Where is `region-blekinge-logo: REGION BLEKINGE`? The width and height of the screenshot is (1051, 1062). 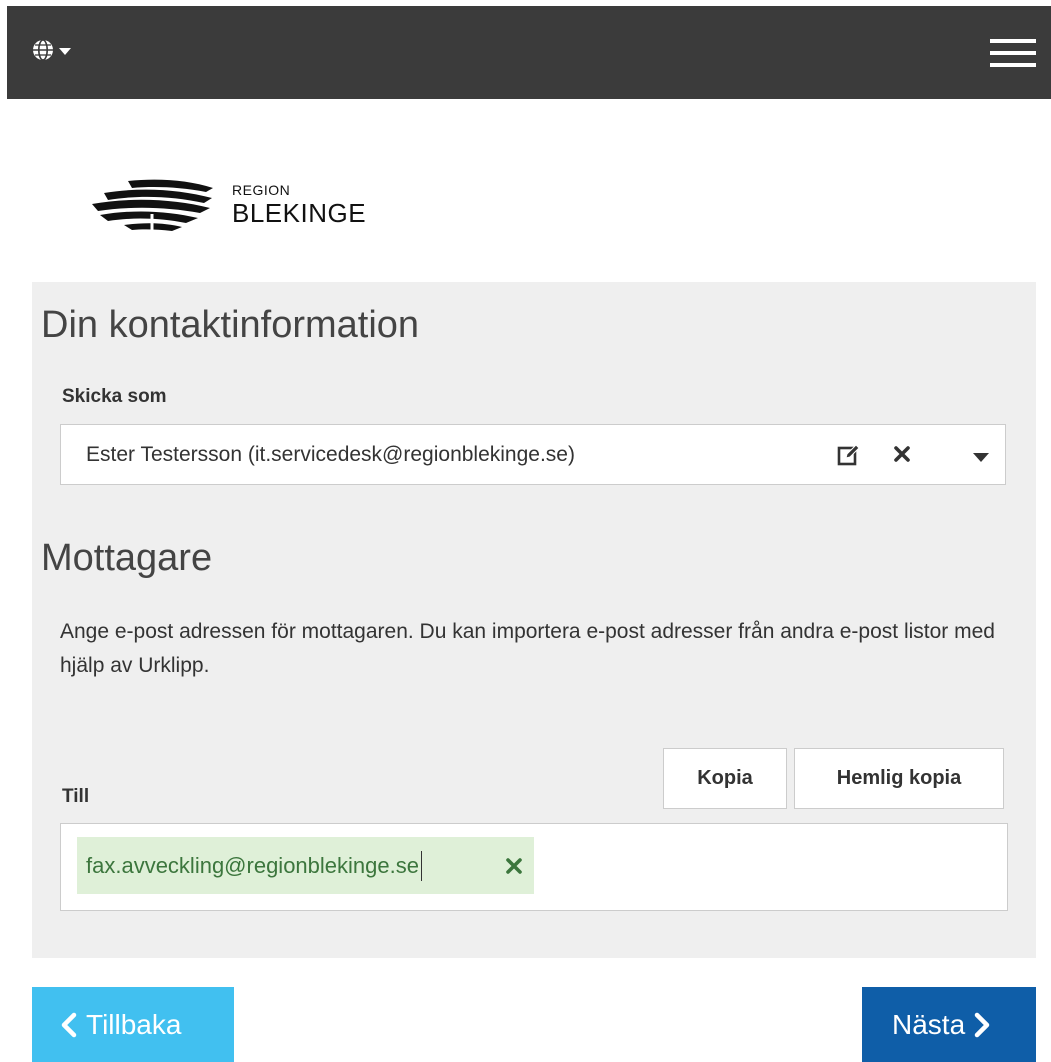
region-blekinge-logo: REGION BLEKINGE is located at coordinates (238, 208).